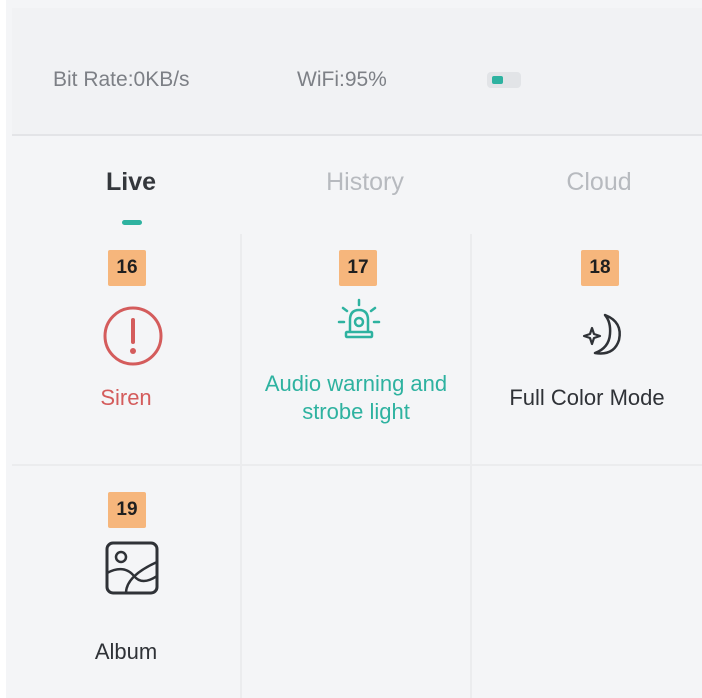 The width and height of the screenshot is (702, 698). Describe the element at coordinates (601, 334) in the screenshot. I see `moon-star-icon` at that location.